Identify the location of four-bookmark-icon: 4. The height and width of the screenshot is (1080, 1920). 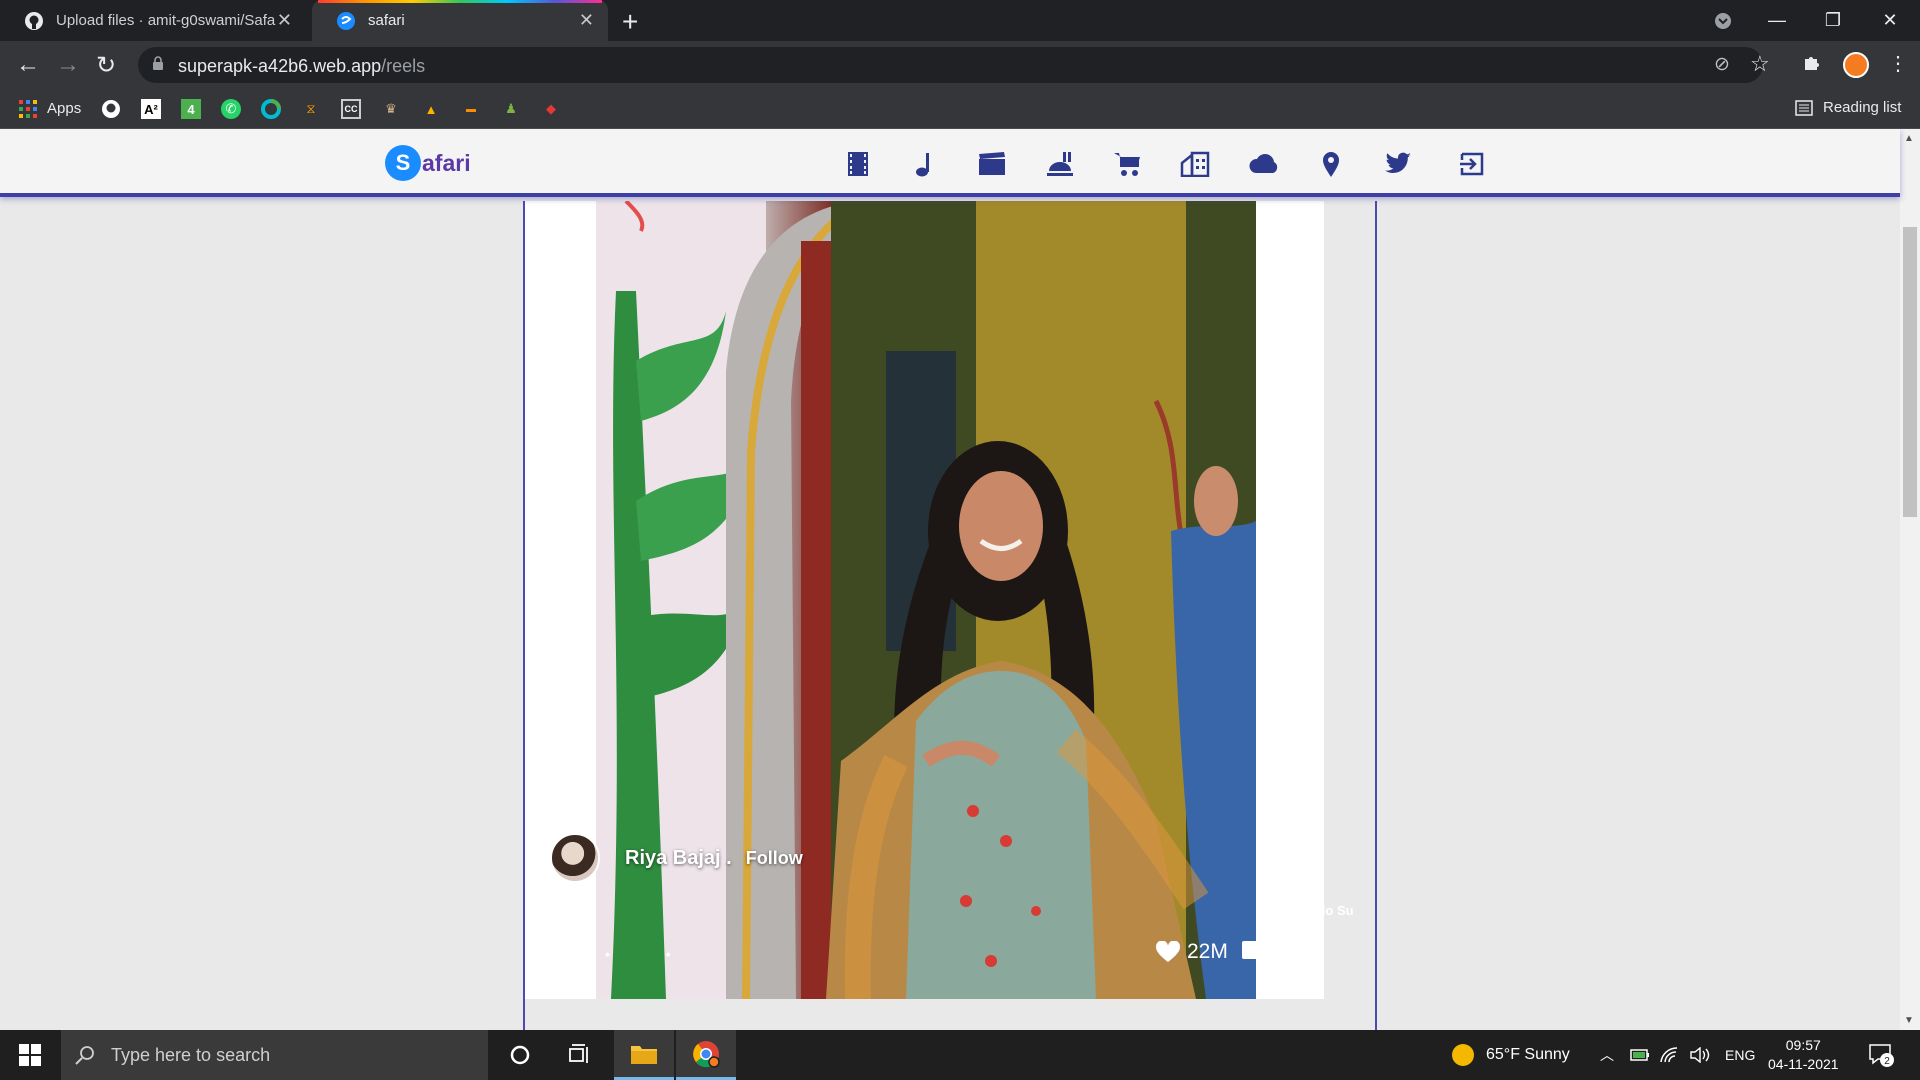
(191, 109).